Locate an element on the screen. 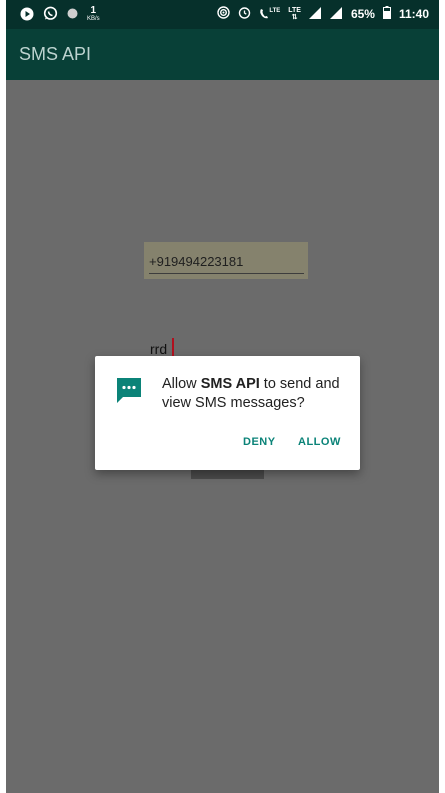  app-name: SMS API is located at coordinates (230, 384).